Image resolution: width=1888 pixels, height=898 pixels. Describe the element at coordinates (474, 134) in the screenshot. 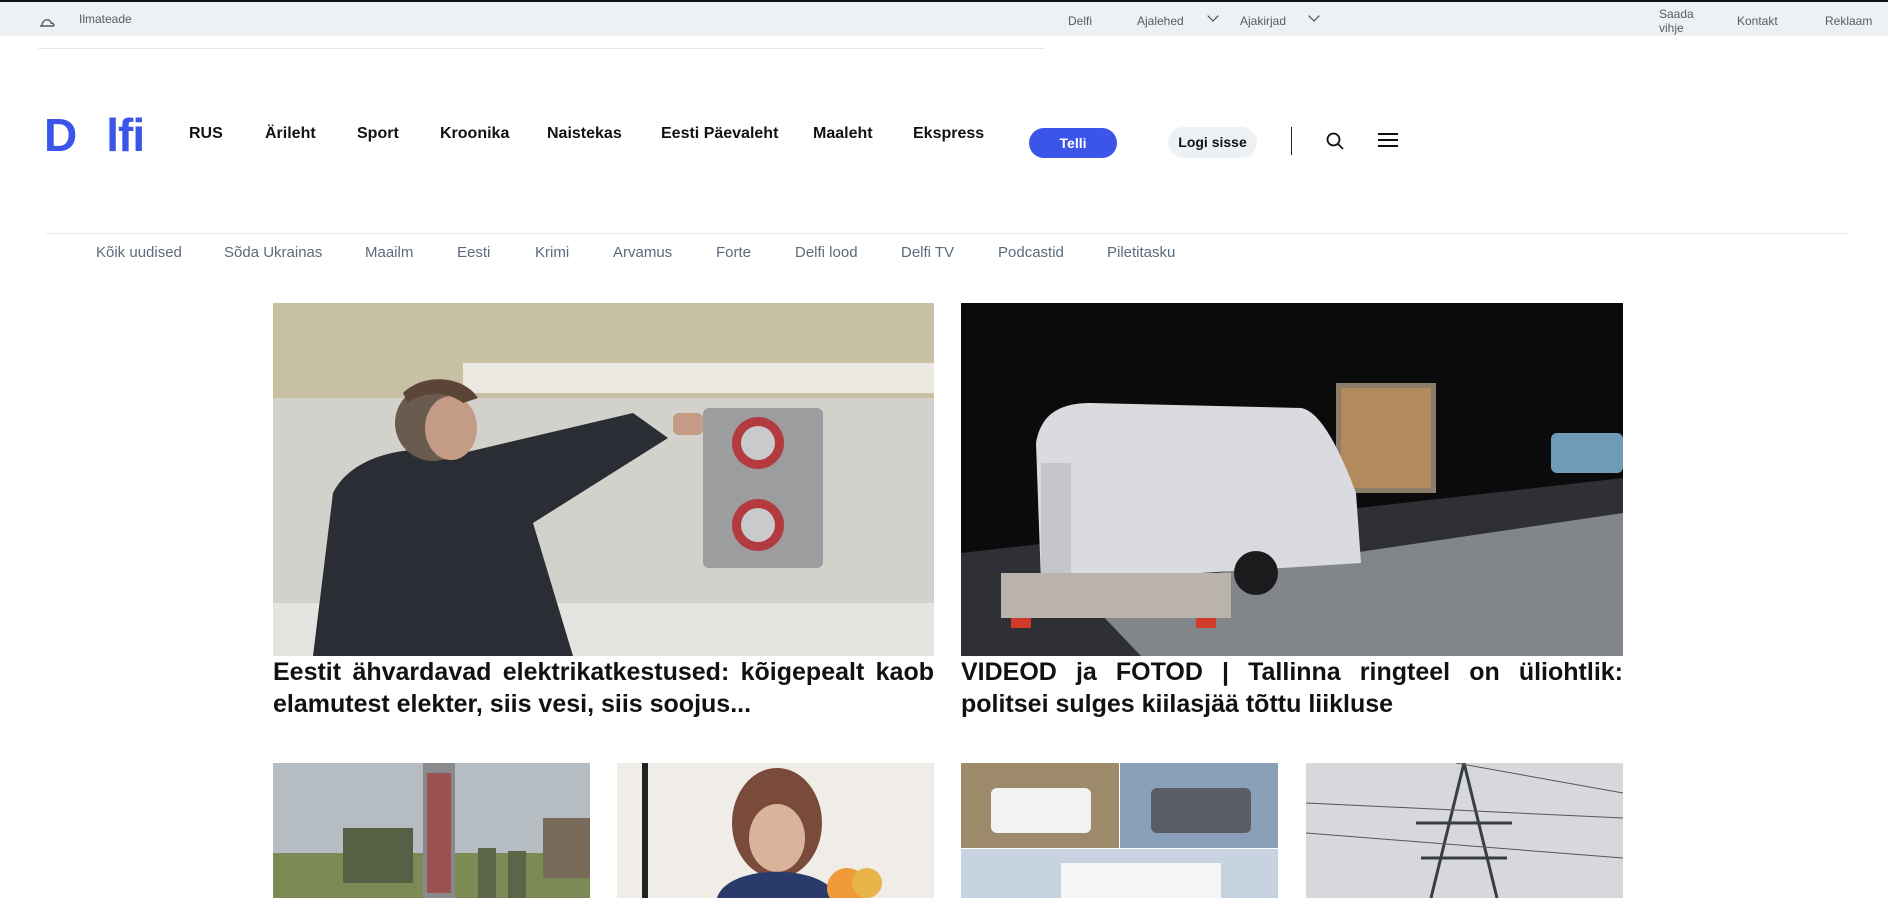

I see `nav-item-kroonika: Kroonika` at that location.